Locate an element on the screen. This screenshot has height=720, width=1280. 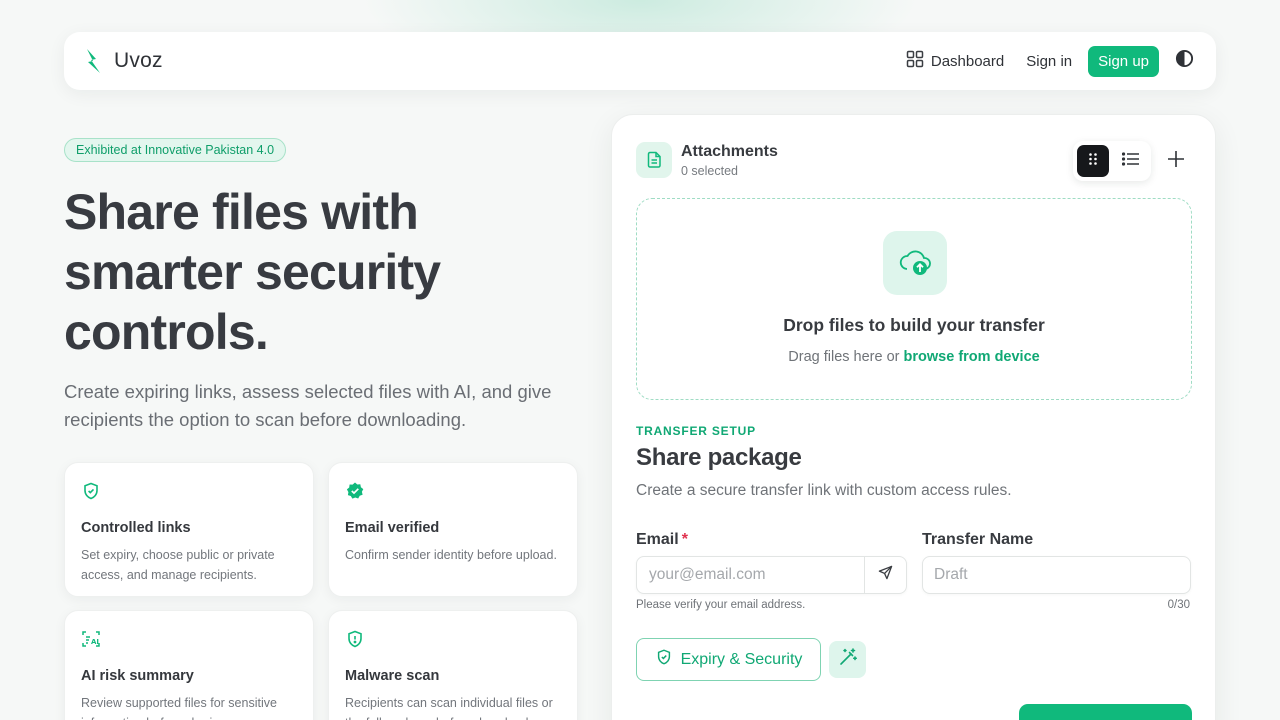
name-char-counter: 0/30 is located at coordinates (1178, 605).